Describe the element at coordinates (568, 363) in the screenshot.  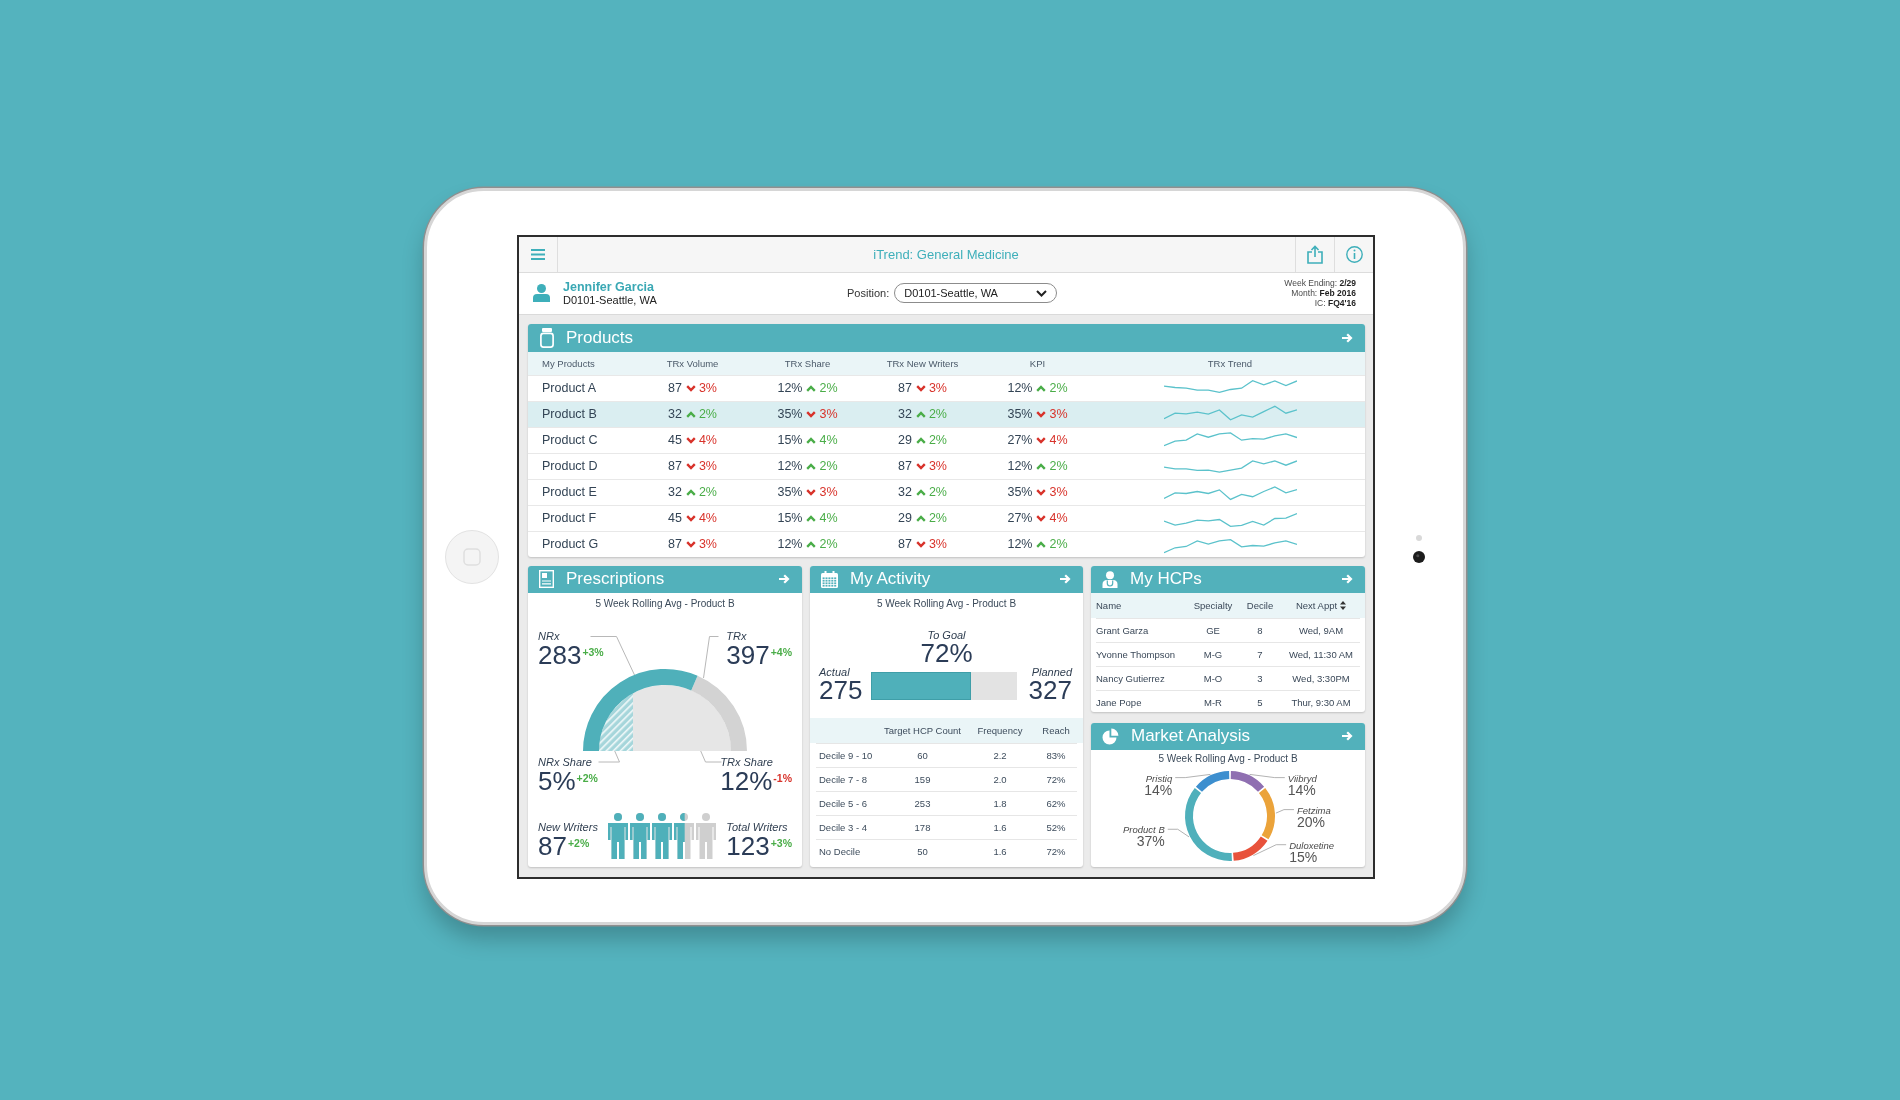
I see `column-header: My Products` at that location.